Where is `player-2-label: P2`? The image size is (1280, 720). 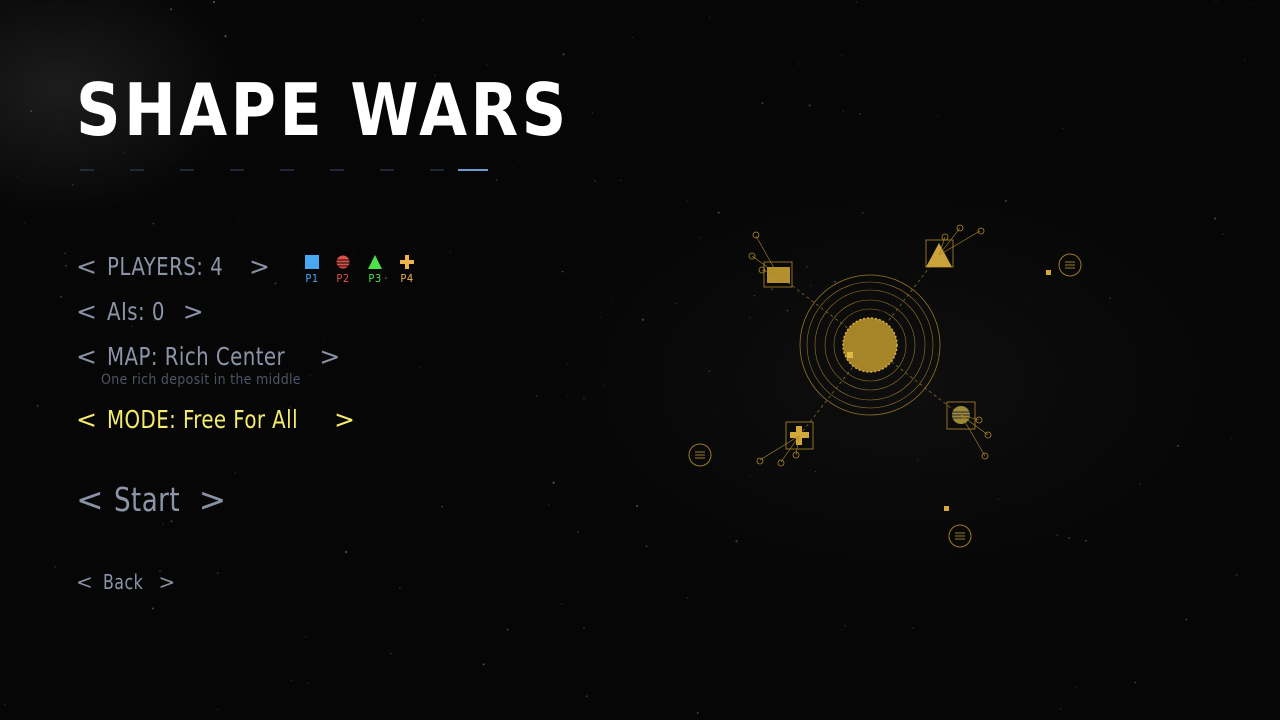
player-2-label: P2 is located at coordinates (343, 278).